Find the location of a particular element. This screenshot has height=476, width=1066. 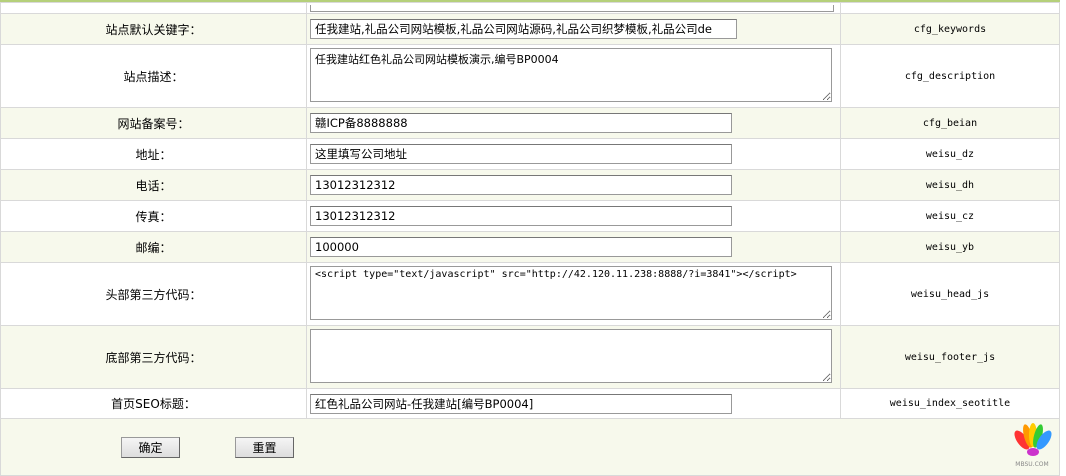

description-textarea: 任我建站红色礼品公司网站模板演示,编号BP0004 is located at coordinates (571, 74).